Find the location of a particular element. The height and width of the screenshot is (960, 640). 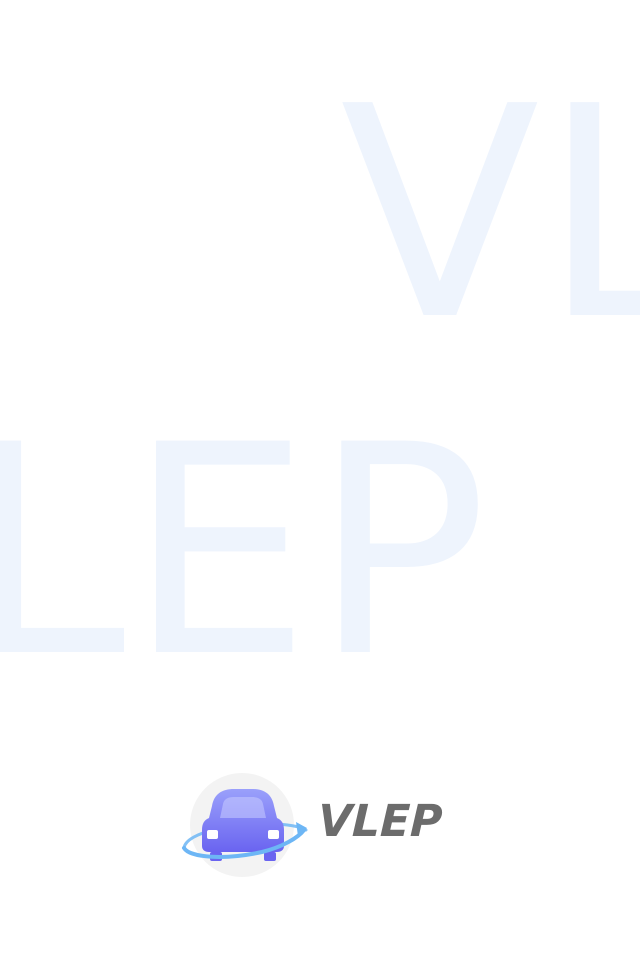

brand-wordmark: VLEP is located at coordinates (380, 821).